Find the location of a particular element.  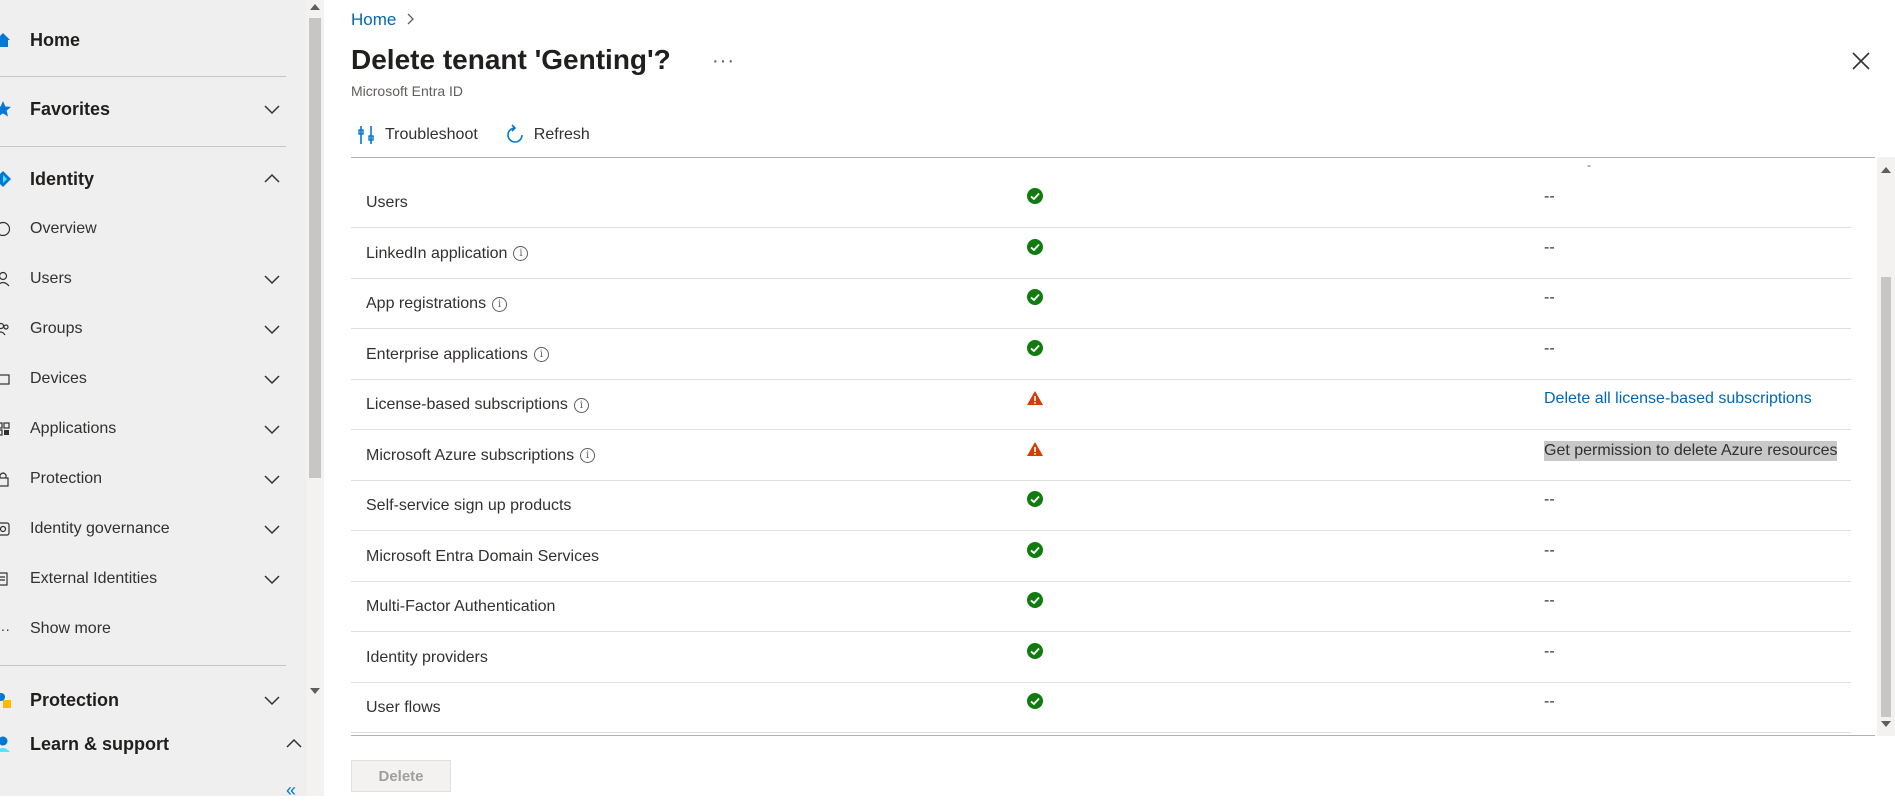

sidebar-item-users: Users is located at coordinates (150, 279).